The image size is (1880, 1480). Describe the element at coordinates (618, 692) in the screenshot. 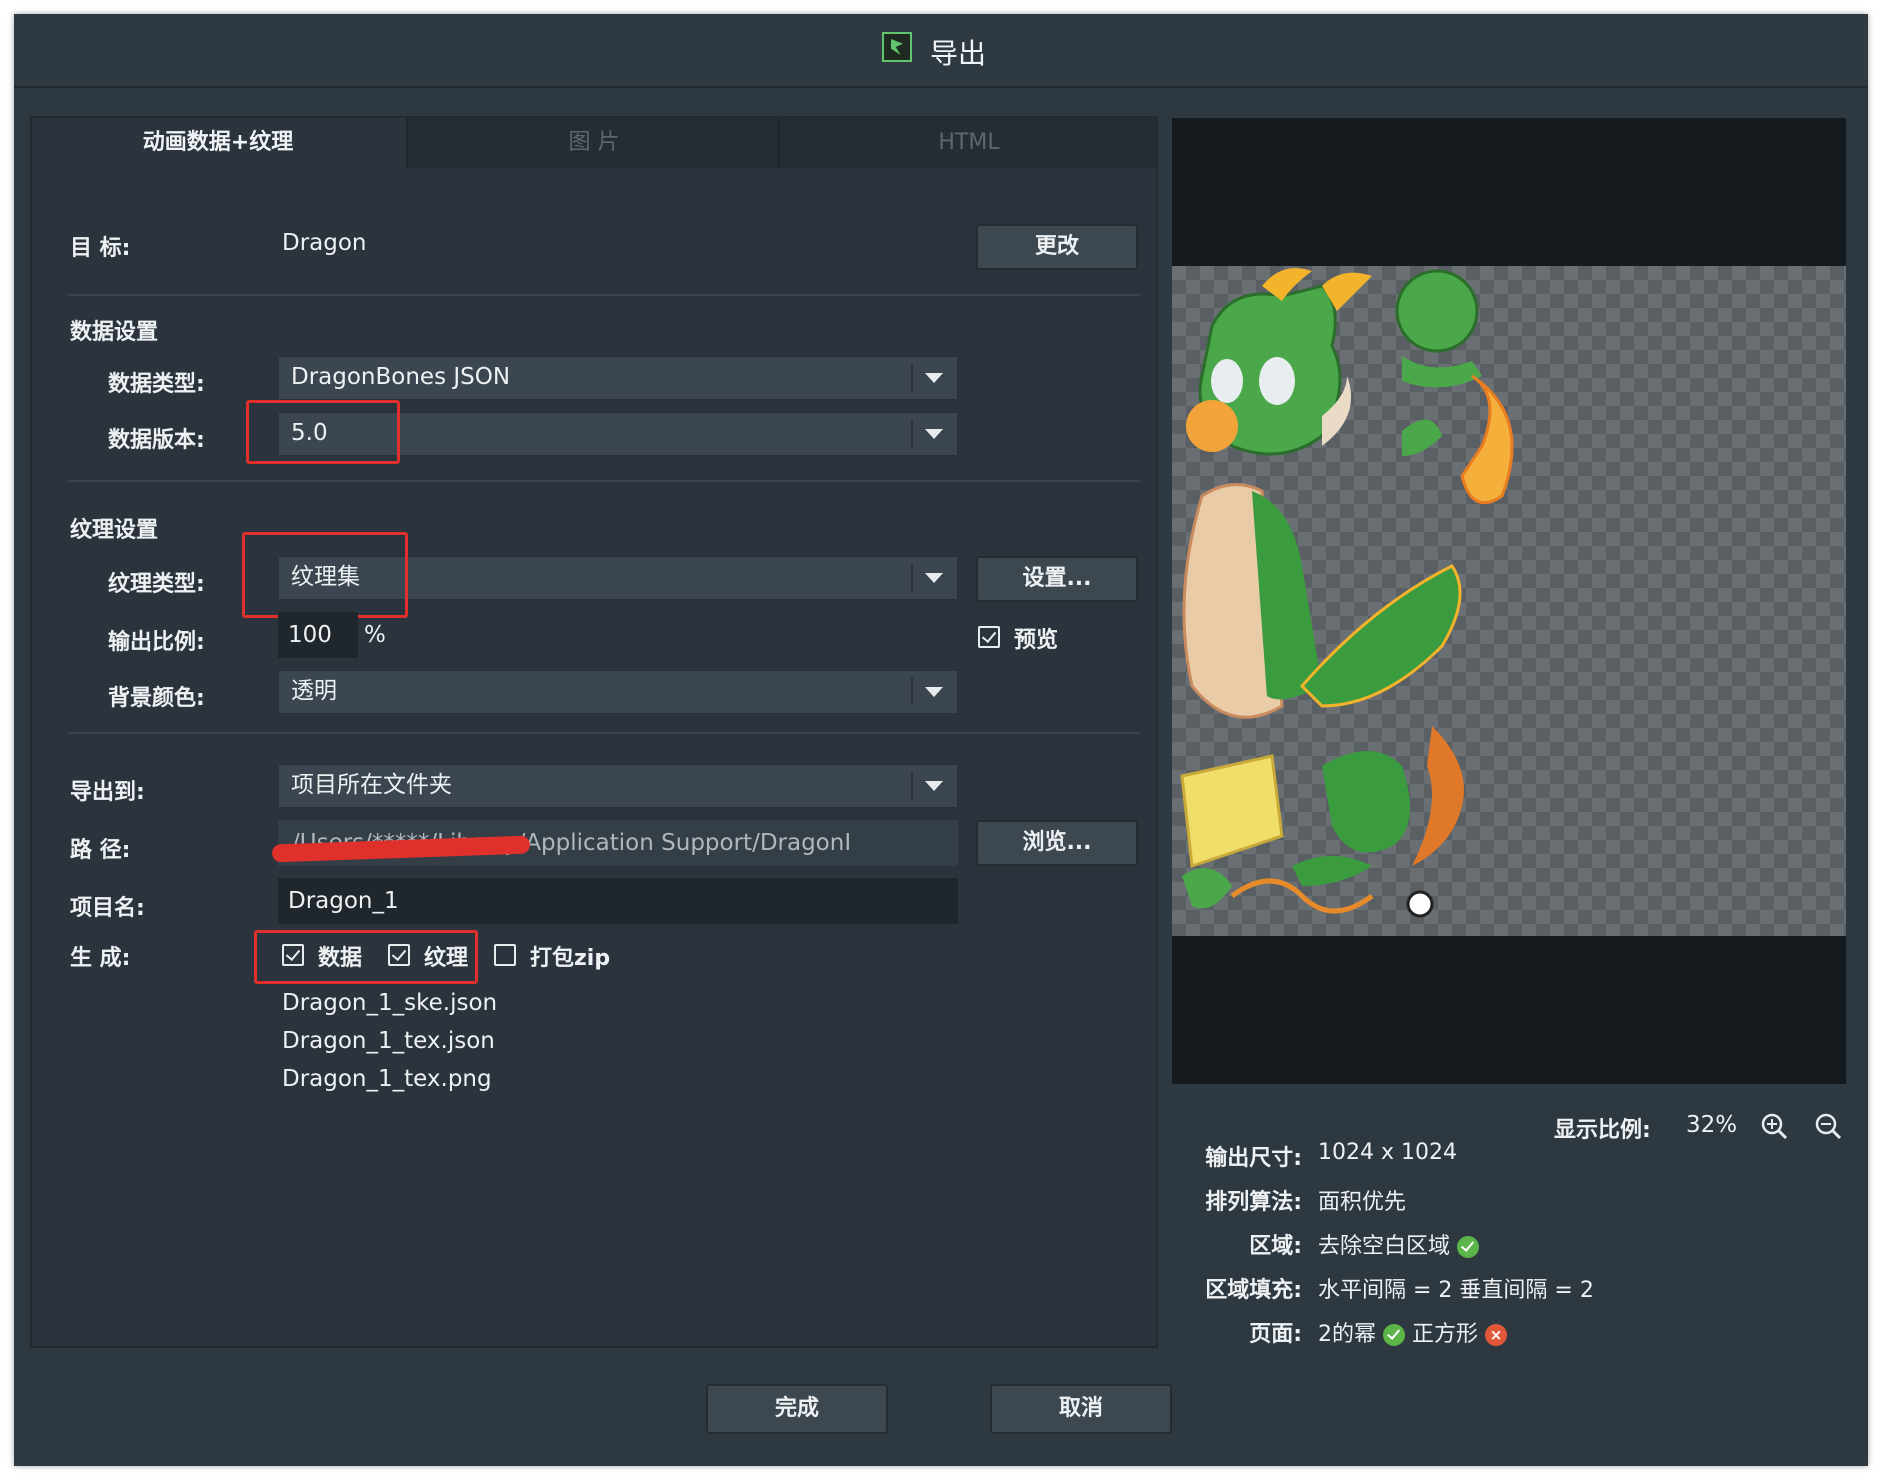

I see `bg-color-select: 透明` at that location.